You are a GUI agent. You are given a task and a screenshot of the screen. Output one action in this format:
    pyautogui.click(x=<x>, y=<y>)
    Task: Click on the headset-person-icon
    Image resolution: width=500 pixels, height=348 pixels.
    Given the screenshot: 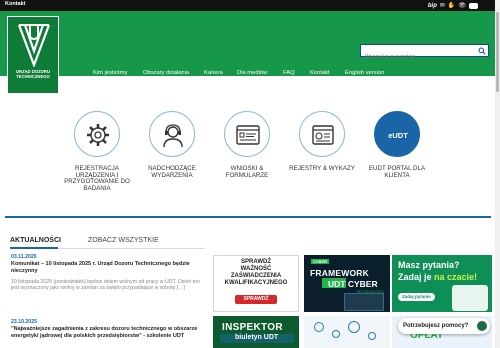 What is the action you would take?
    pyautogui.click(x=173, y=136)
    